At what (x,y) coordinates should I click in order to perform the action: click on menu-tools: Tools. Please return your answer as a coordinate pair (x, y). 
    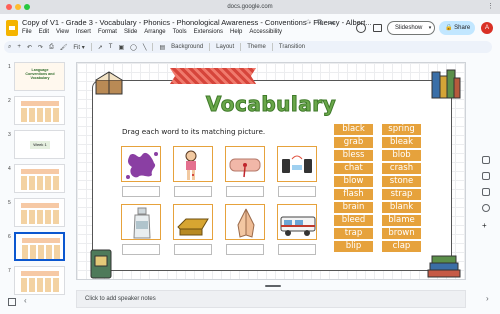
    Looking at the image, I should click on (180, 32).